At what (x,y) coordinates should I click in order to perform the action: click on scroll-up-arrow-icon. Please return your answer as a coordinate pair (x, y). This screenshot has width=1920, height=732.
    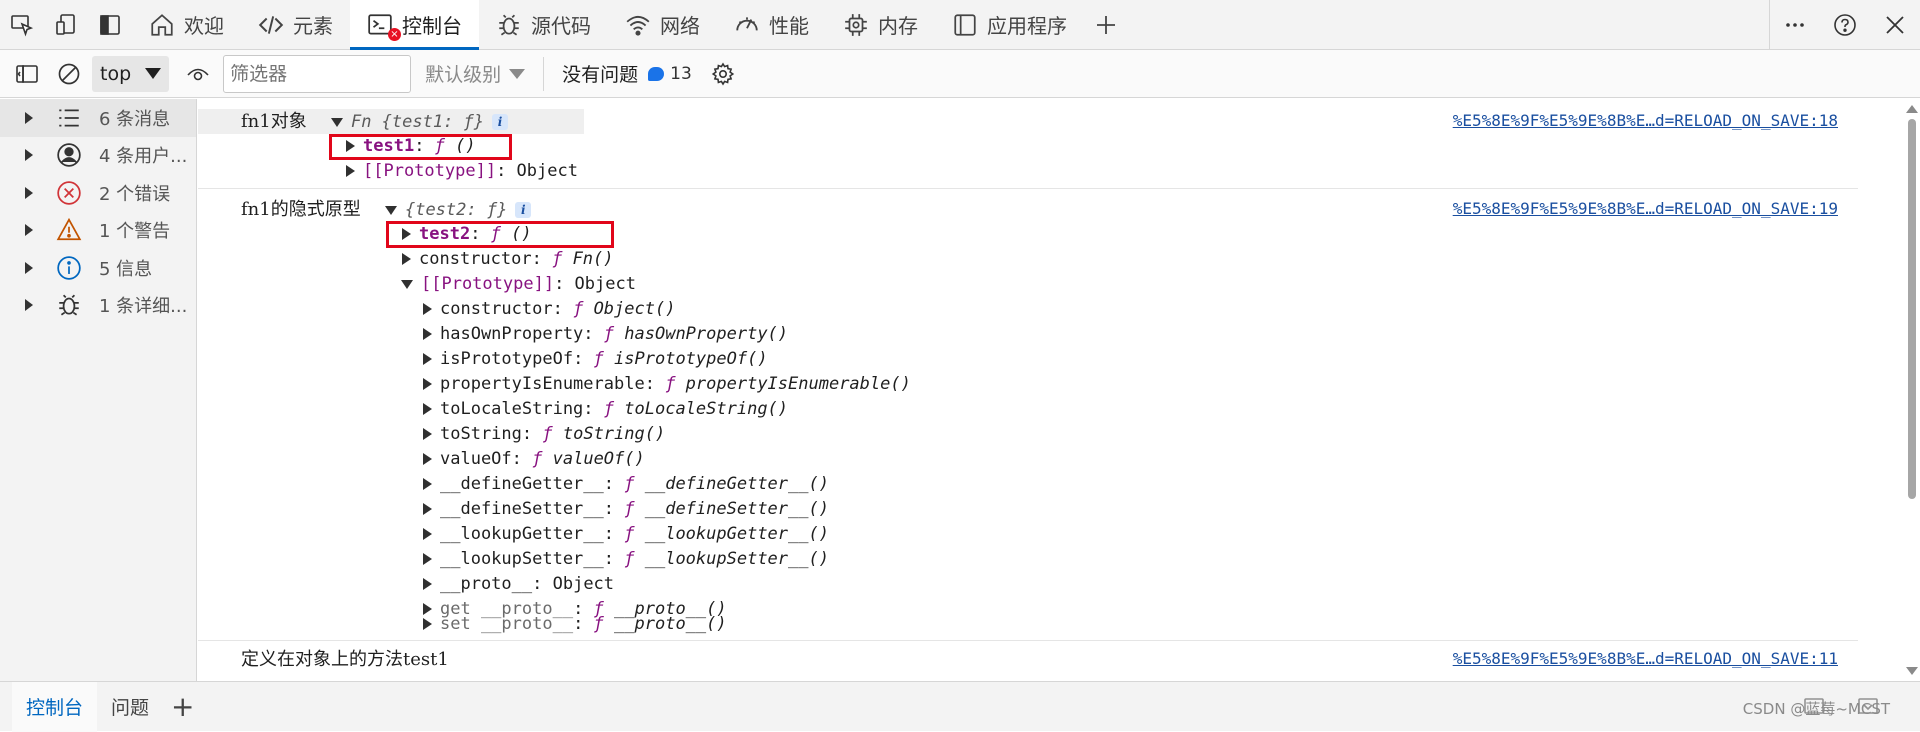
    Looking at the image, I should click on (1912, 109).